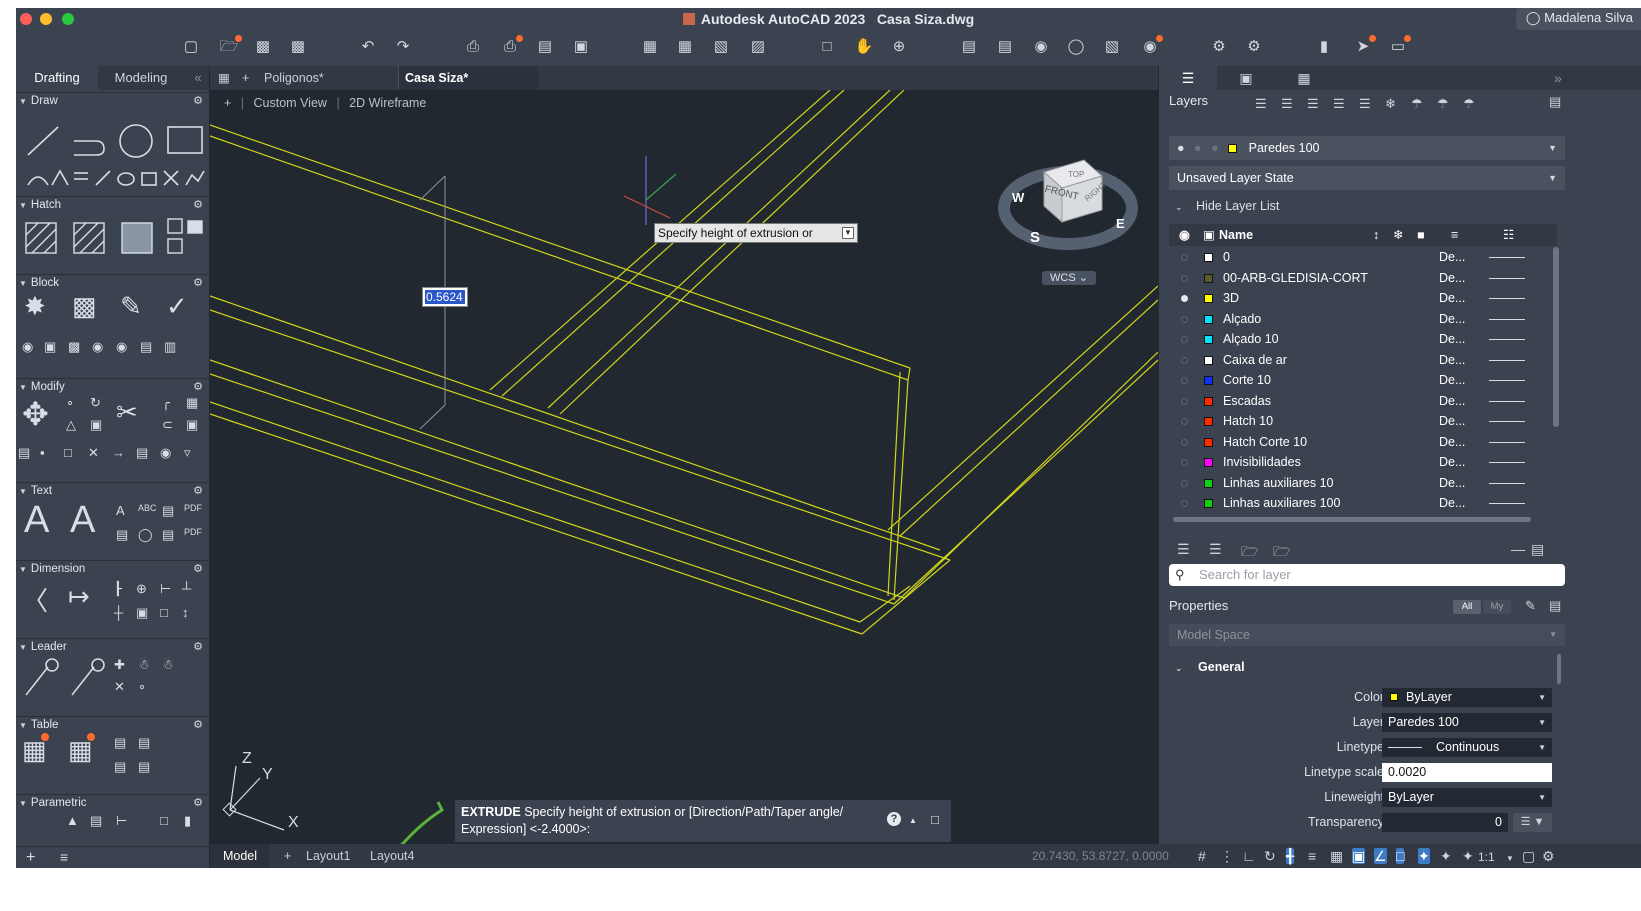 The height and width of the screenshot is (911, 1641). I want to click on chevron-down-icon: ▼, so click(1510, 859).